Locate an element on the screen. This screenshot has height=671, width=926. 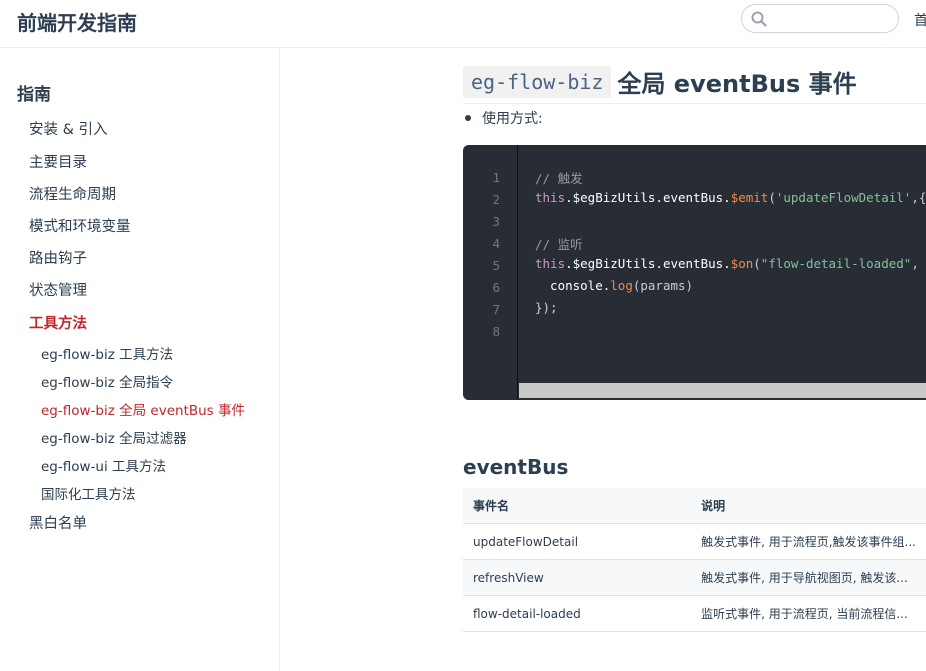
sidebar-subitem-biz-eventbus: eg-flow-biz 全局 eventBus 事件 is located at coordinates (143, 409).